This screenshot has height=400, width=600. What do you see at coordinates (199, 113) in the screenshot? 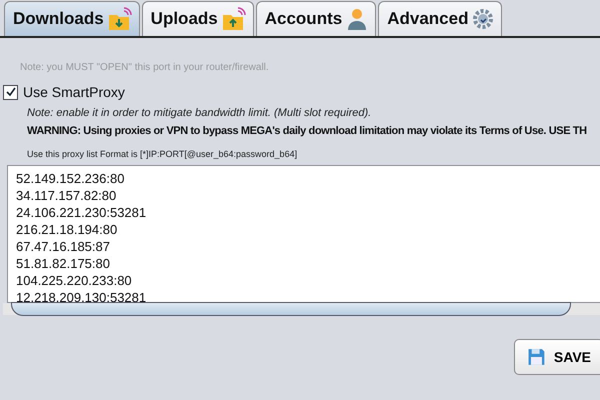
I see `proxy-note: Note: enable it in order to mitigate bandwidth limit. (Multi slot required).` at bounding box center [199, 113].